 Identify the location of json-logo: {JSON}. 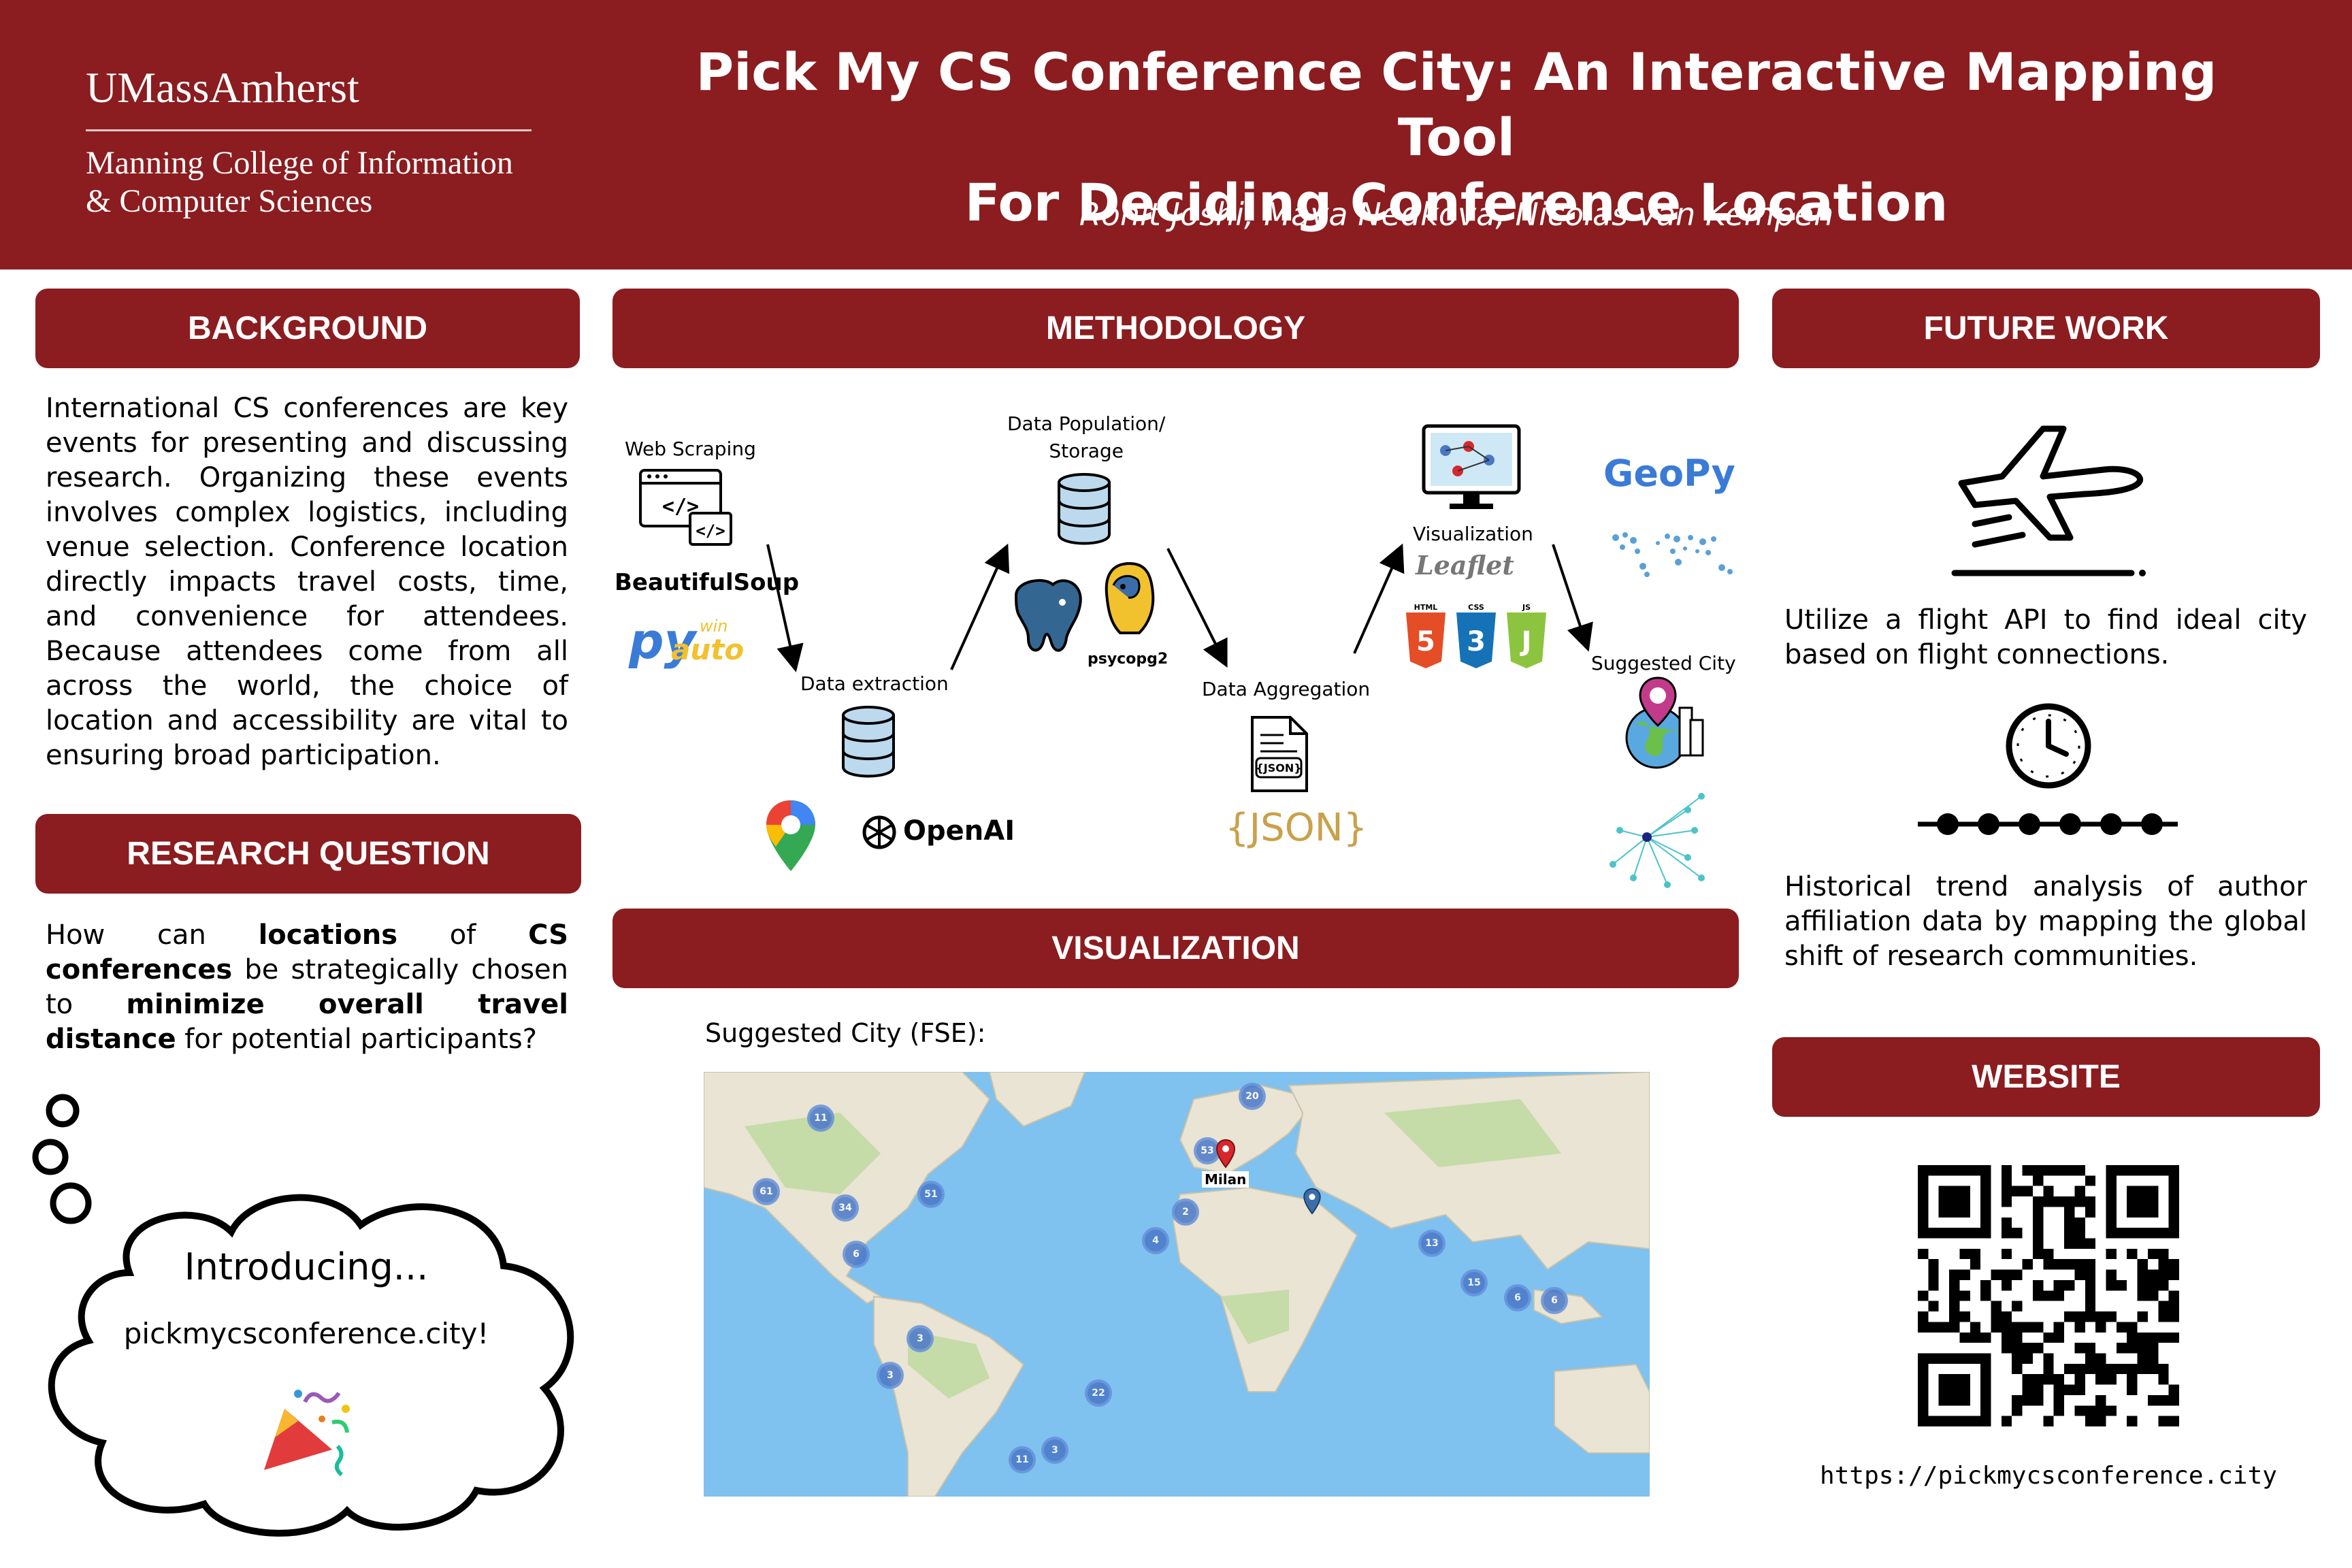
(1297, 828).